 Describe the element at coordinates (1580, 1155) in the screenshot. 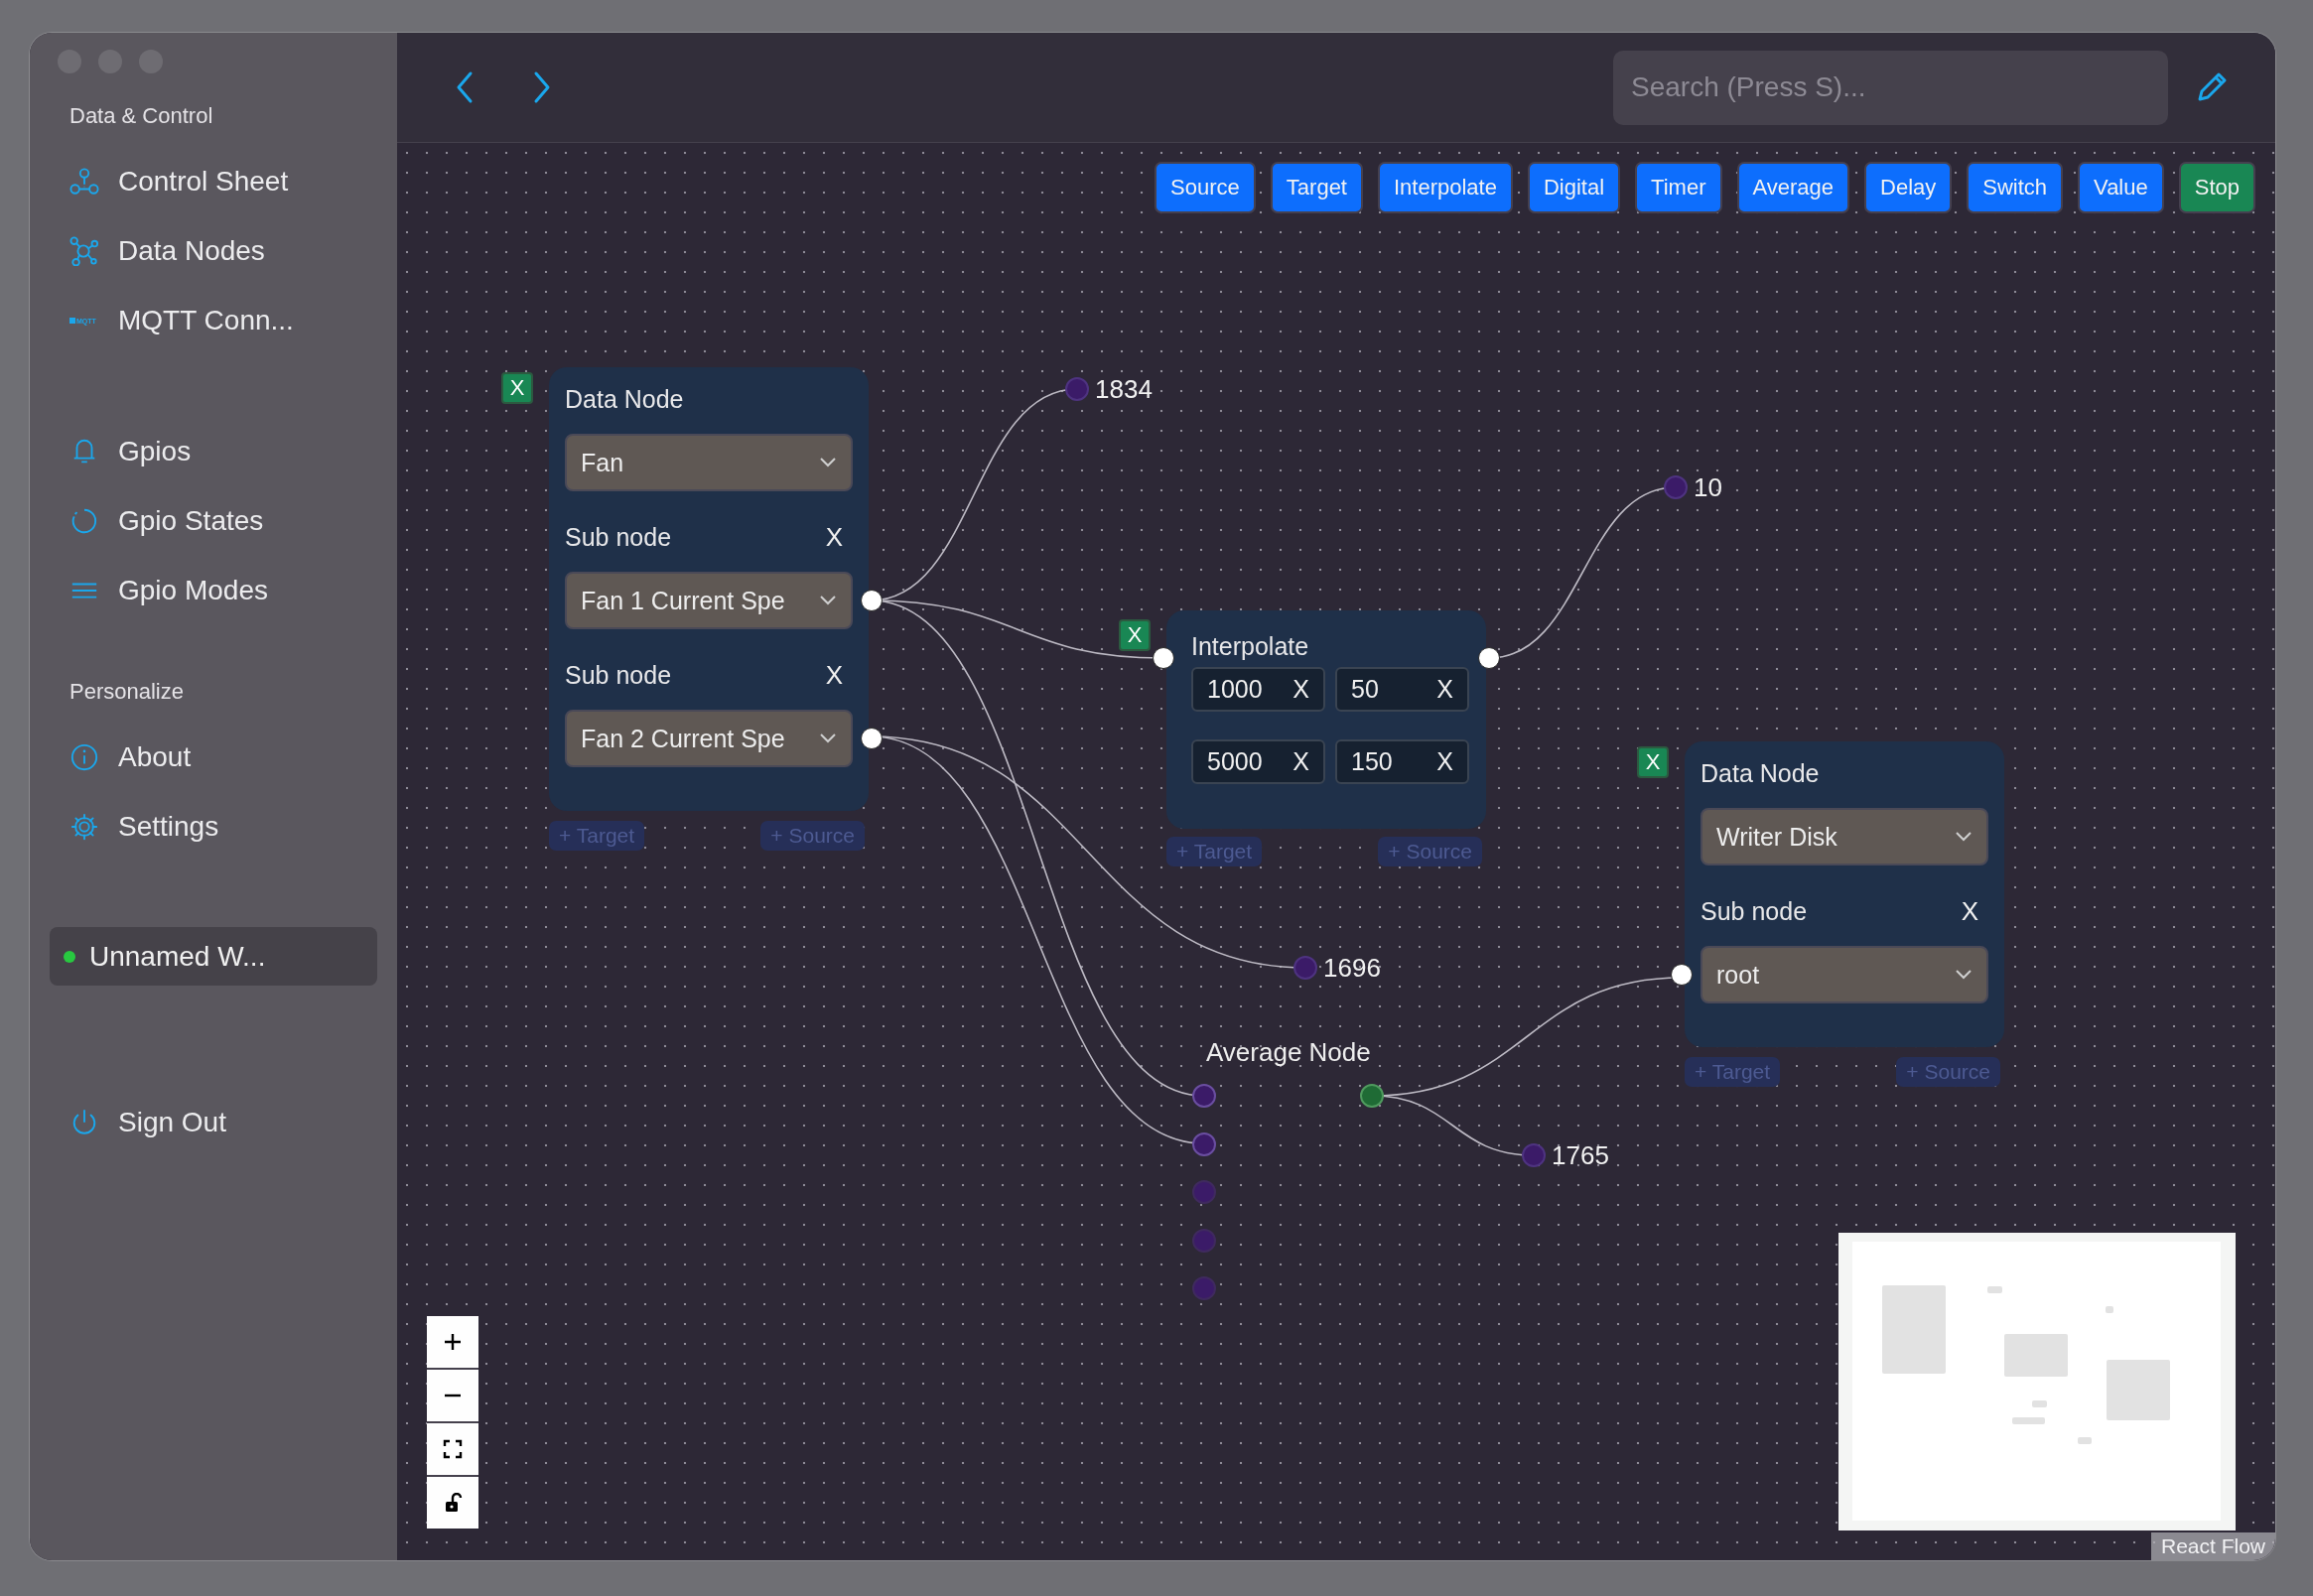

I see `value-label: 1765` at that location.